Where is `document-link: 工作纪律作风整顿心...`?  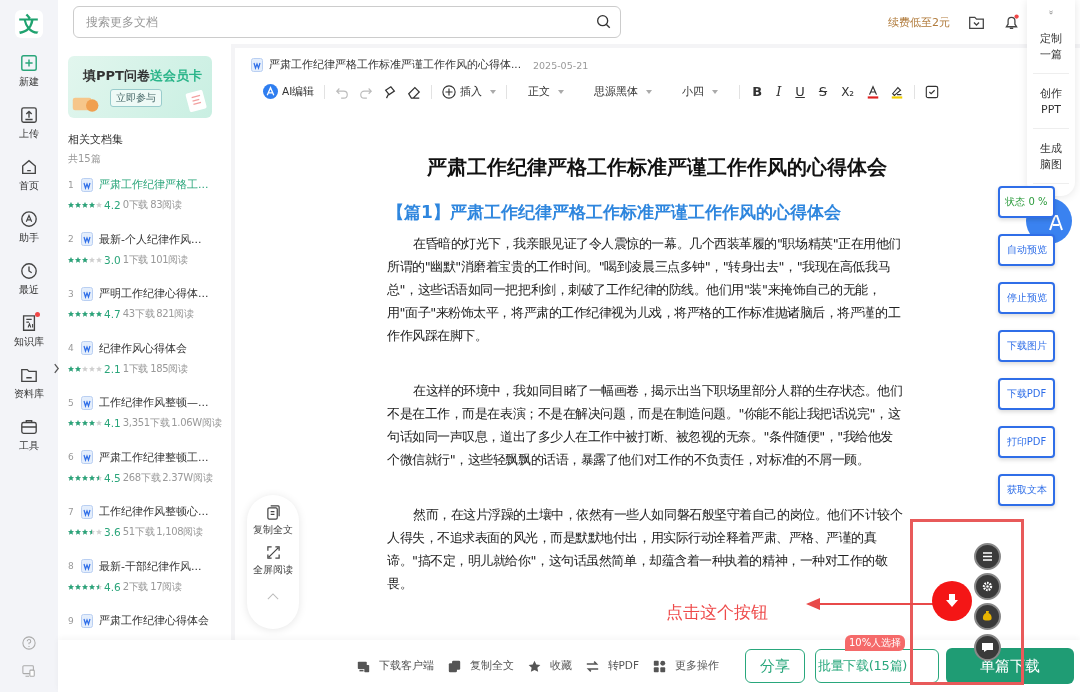 document-link: 工作纪律作风整顿心... is located at coordinates (154, 511).